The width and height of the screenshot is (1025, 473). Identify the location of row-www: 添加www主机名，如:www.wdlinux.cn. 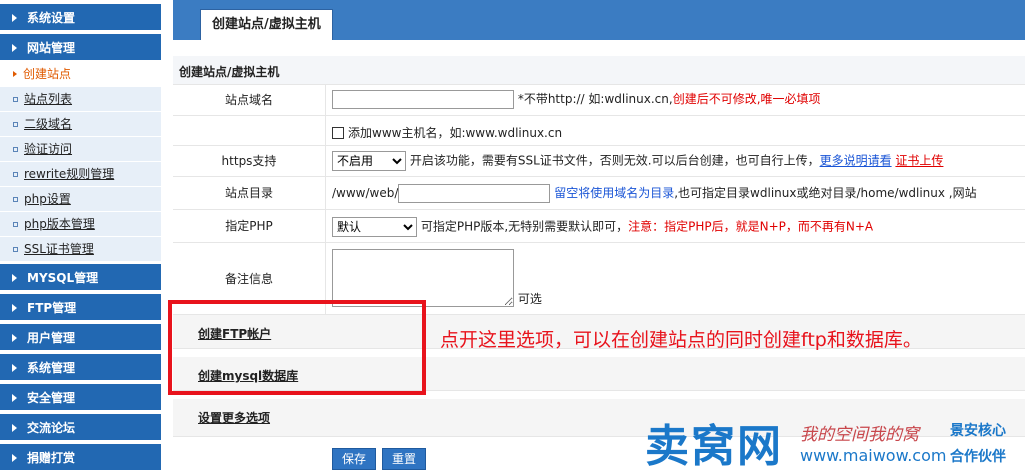
(599, 131).